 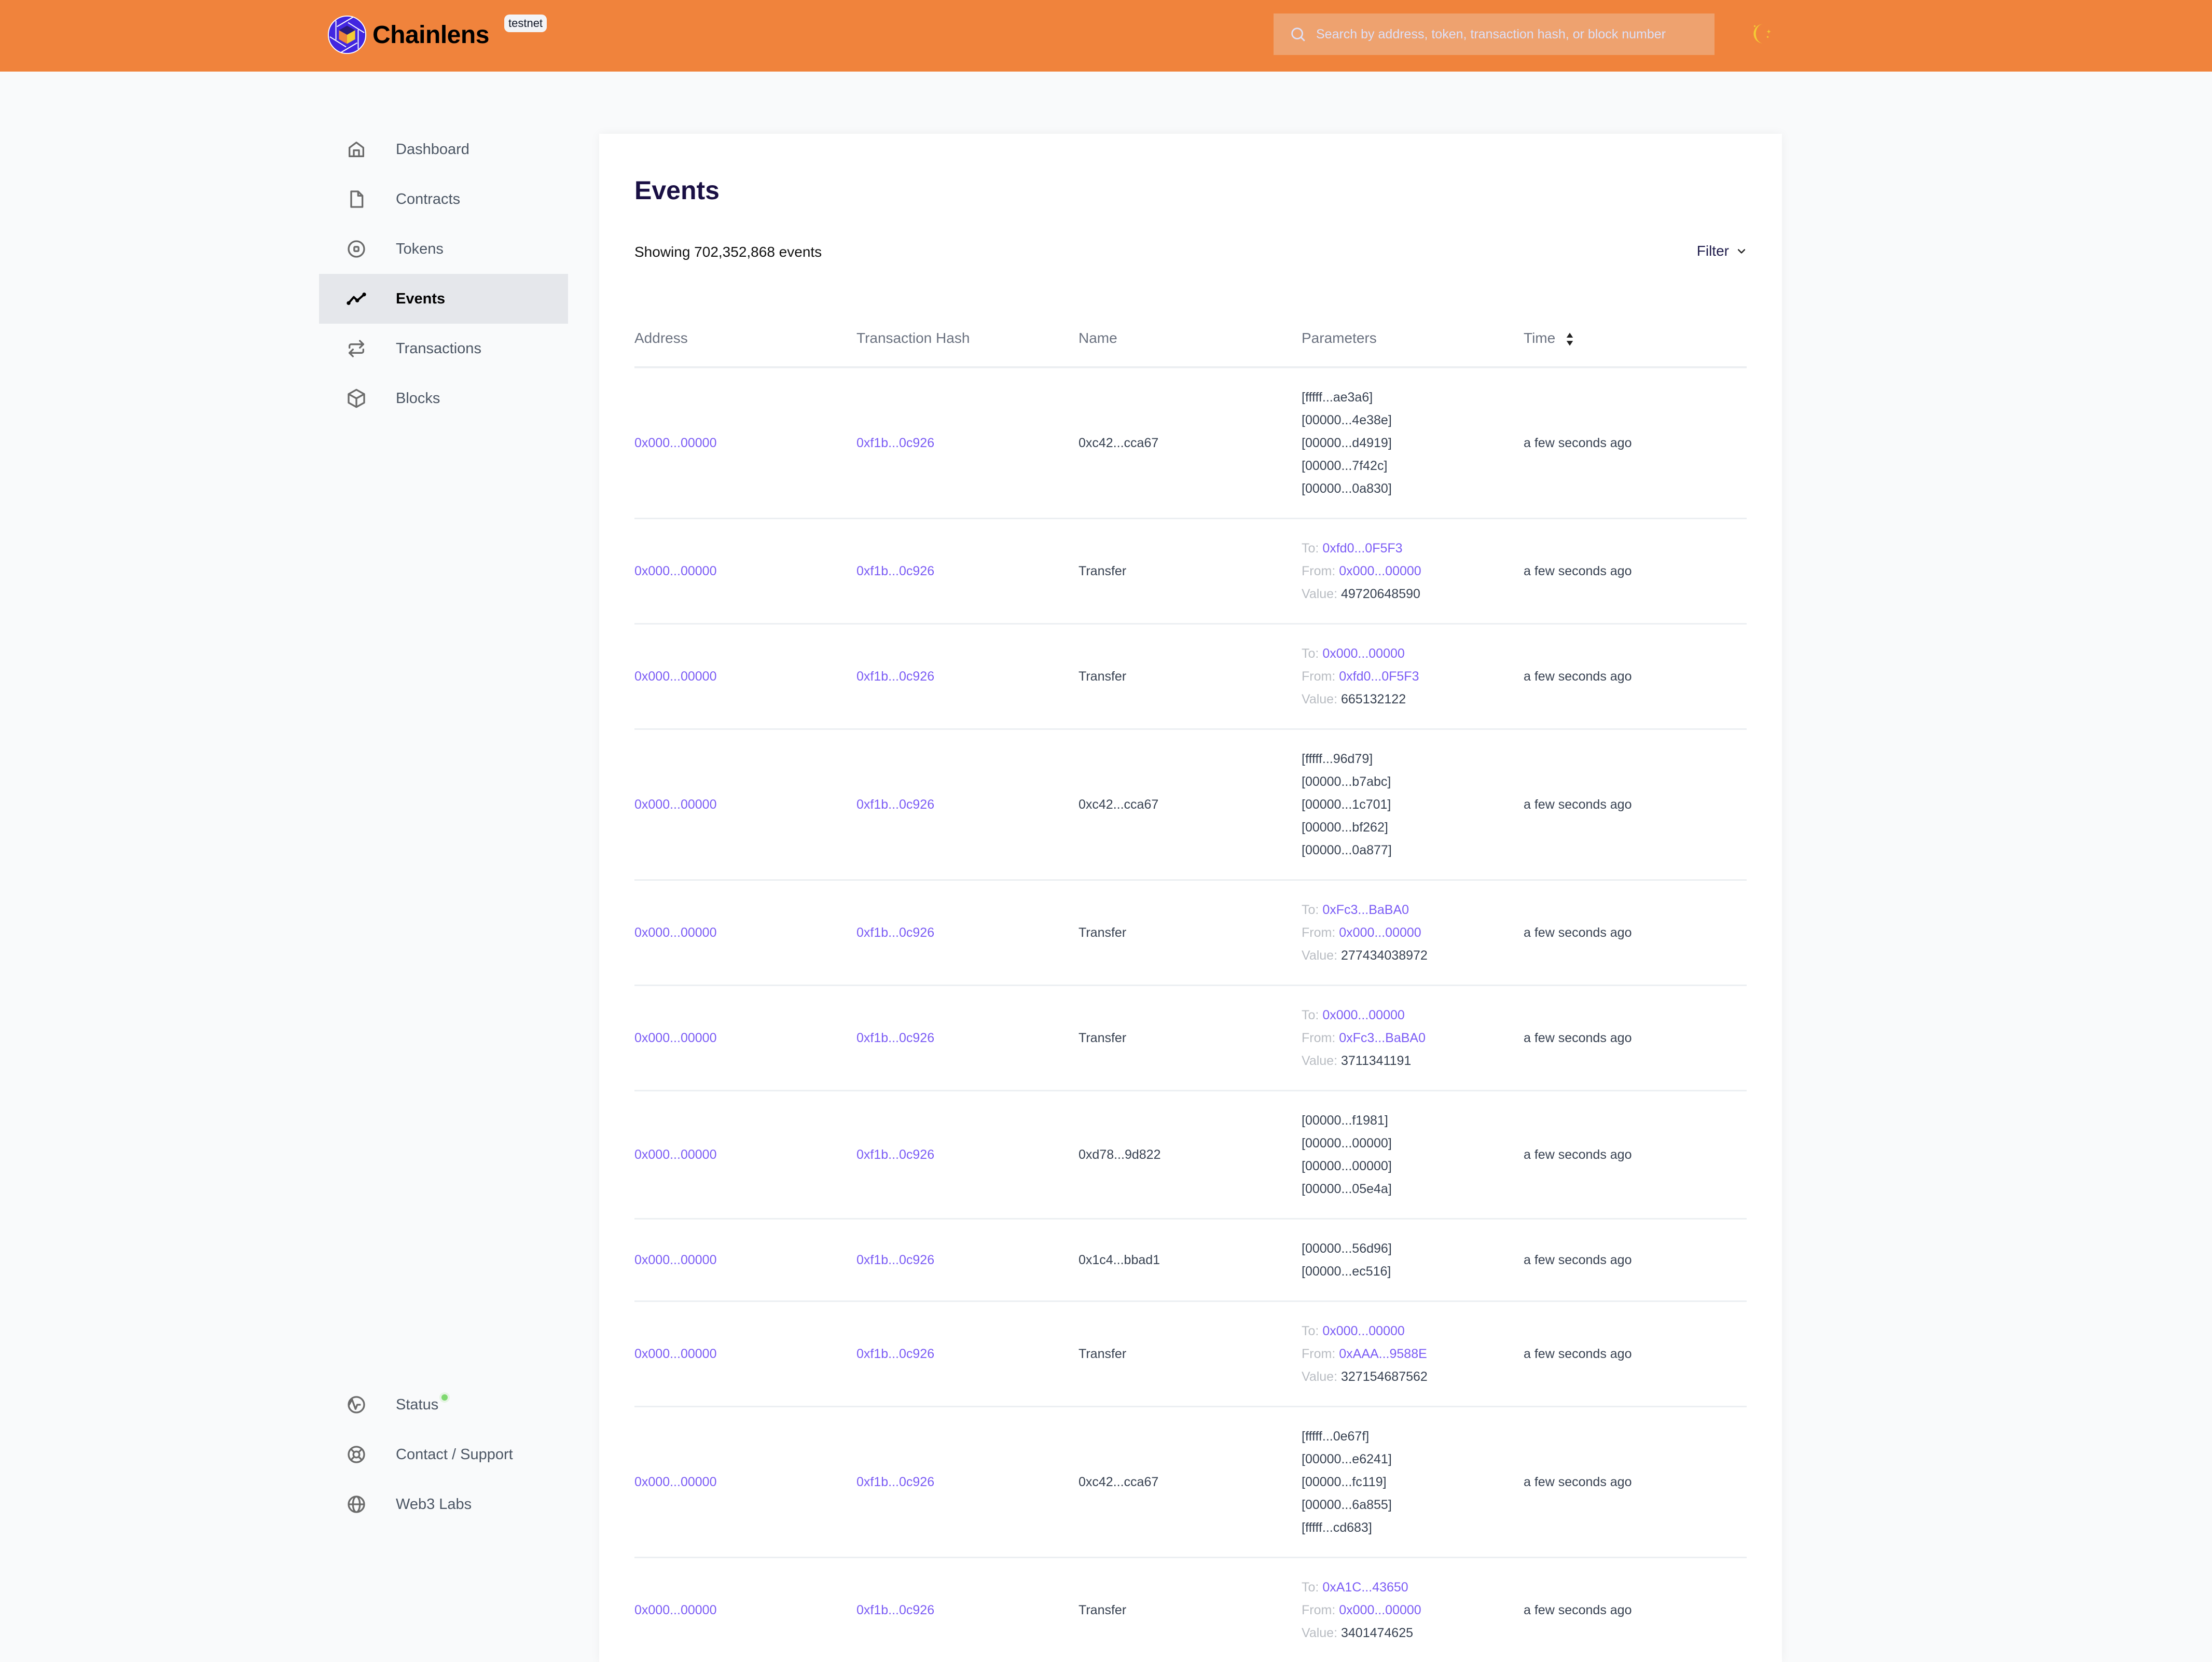 I want to click on param-value: [00000...b7abc], so click(x=1346, y=781).